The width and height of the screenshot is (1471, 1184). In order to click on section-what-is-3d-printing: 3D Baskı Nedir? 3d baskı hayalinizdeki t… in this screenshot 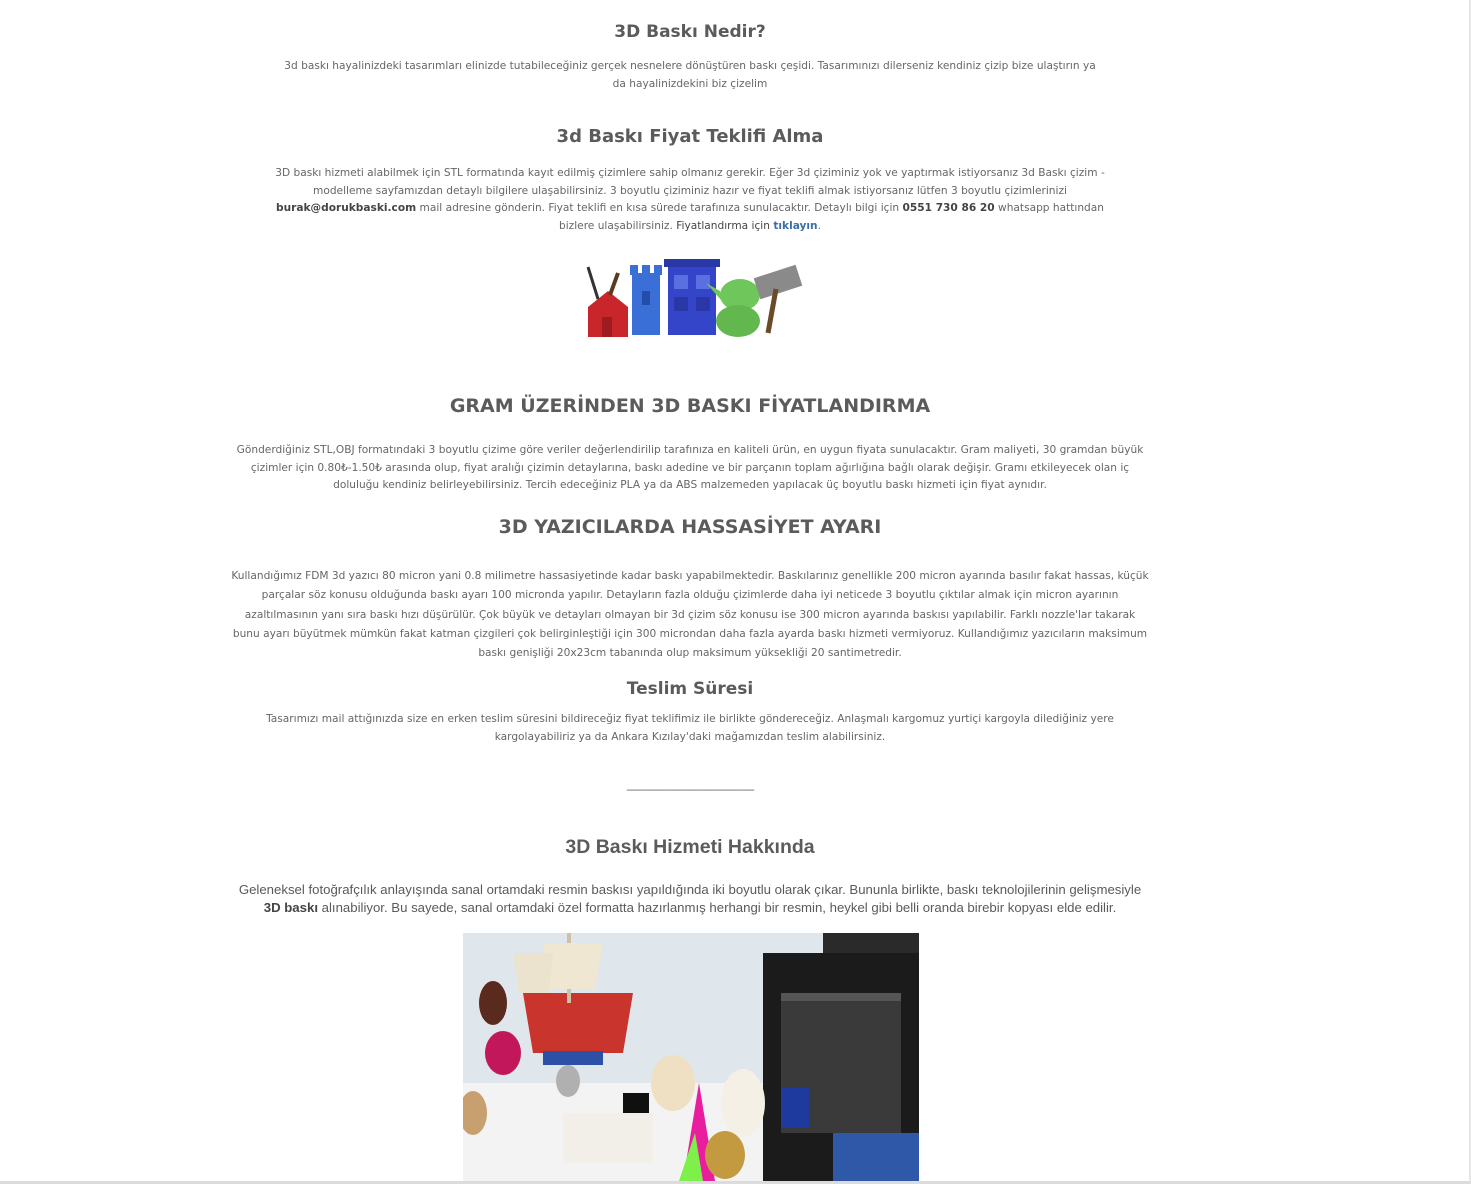, I will do `click(690, 57)`.